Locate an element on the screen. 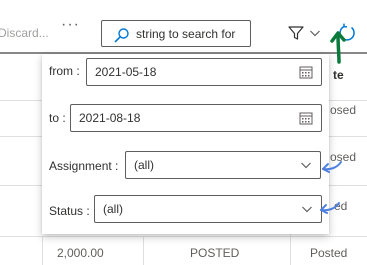 The height and width of the screenshot is (265, 367). to-date-value: 2021-08-18 is located at coordinates (110, 118).